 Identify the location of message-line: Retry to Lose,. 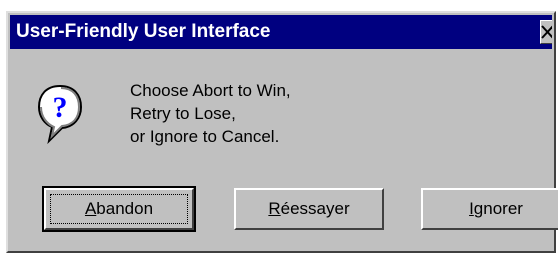
(183, 113).